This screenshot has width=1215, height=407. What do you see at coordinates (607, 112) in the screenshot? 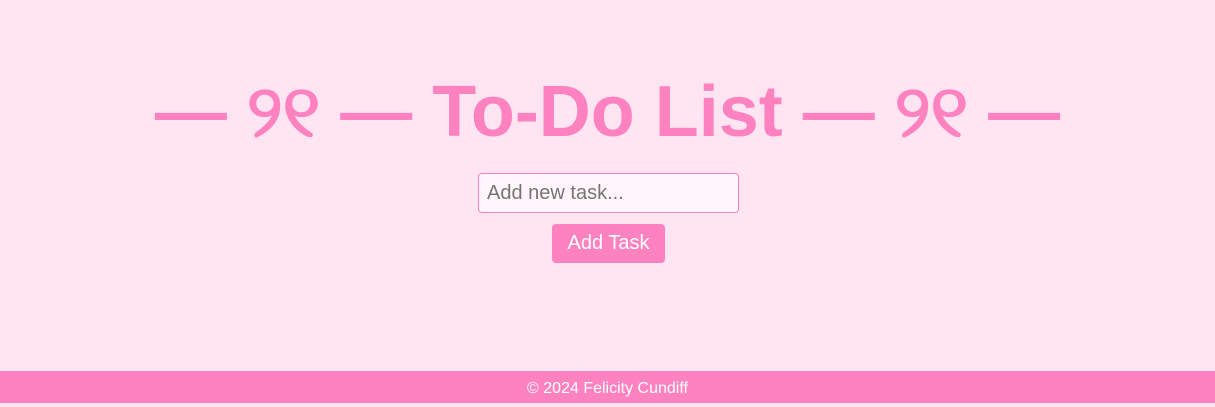
I see `page-title: — ୨୧ — To-Do List — ୨୧ —` at bounding box center [607, 112].